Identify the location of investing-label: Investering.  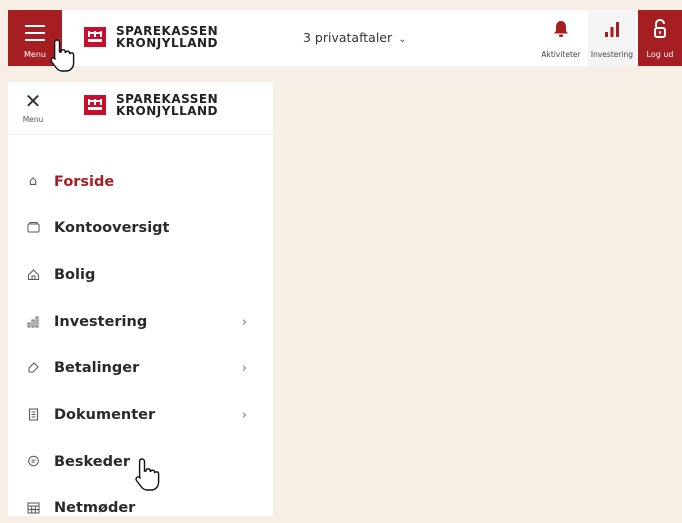
(612, 54).